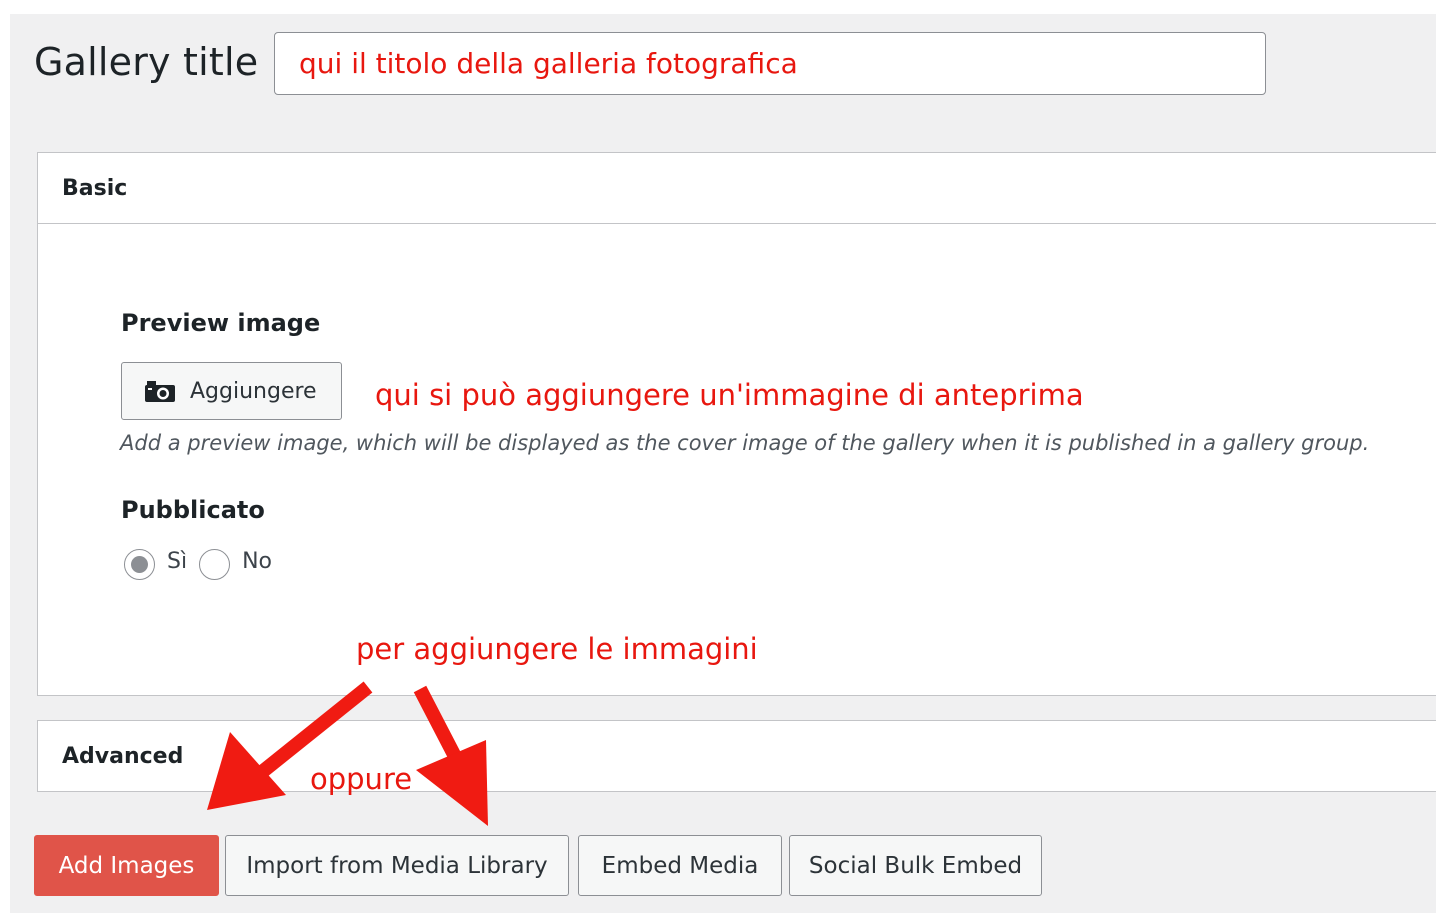 This screenshot has width=1436, height=913. What do you see at coordinates (915, 865) in the screenshot?
I see `social-bulk-embed-button: Social Bulk Embed` at bounding box center [915, 865].